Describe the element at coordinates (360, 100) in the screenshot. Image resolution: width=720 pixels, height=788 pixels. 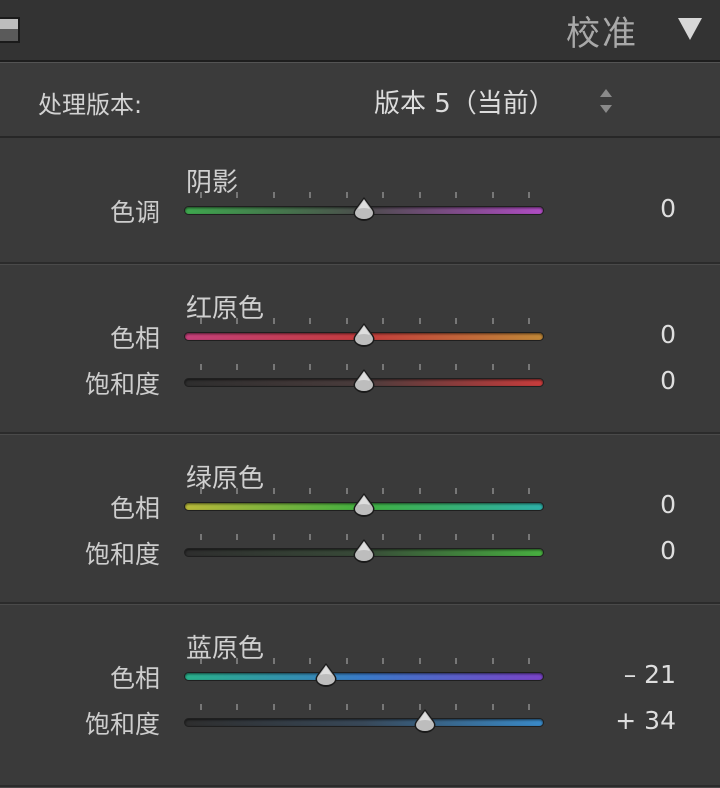
I see `process-version-row: 处理版本: 版本 5（当前）` at that location.